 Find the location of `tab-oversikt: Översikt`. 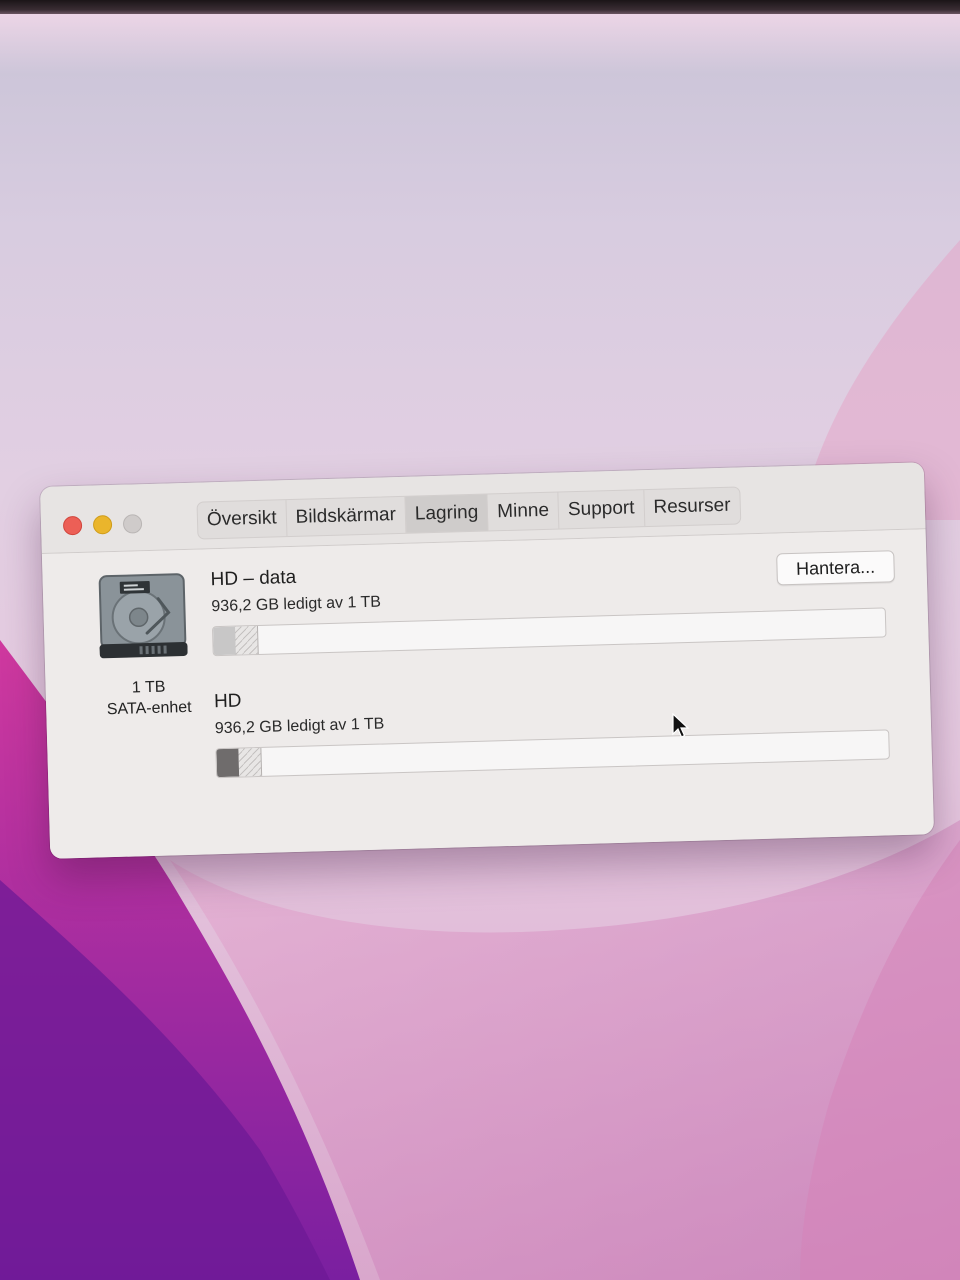

tab-oversikt: Översikt is located at coordinates (242, 519).